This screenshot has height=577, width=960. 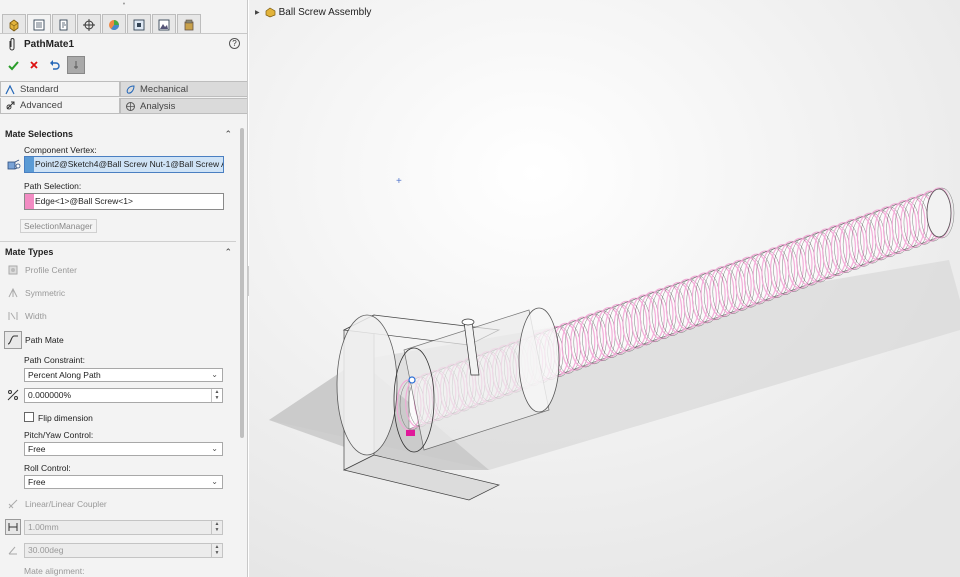 I want to click on path-selection-field: Edge<1>@Ball Screw<1>, so click(x=124, y=201).